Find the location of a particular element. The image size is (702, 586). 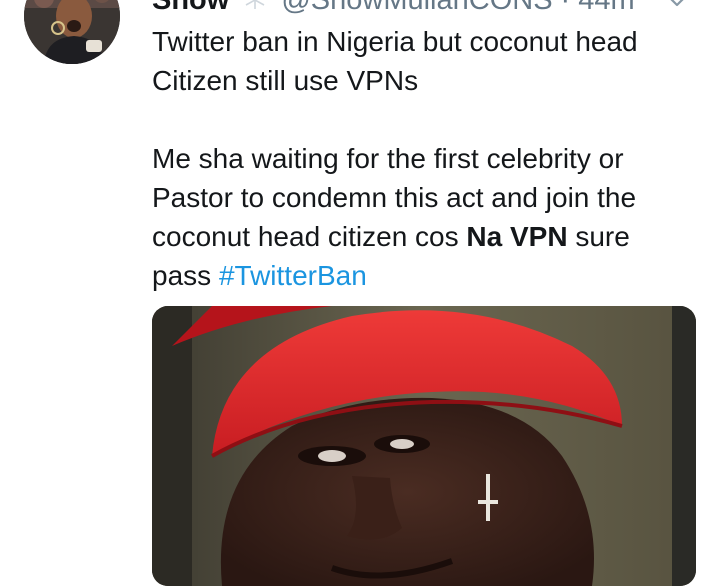

author-avatar is located at coordinates (72, 32).